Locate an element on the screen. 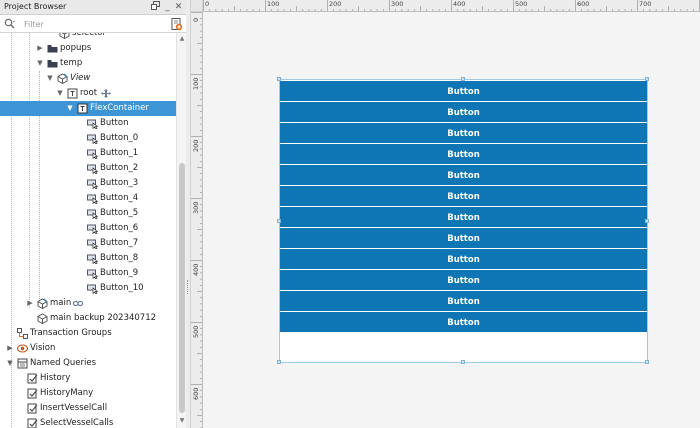 The width and height of the screenshot is (700, 428). tree-item-button-10: Button_10 is located at coordinates (88, 288).